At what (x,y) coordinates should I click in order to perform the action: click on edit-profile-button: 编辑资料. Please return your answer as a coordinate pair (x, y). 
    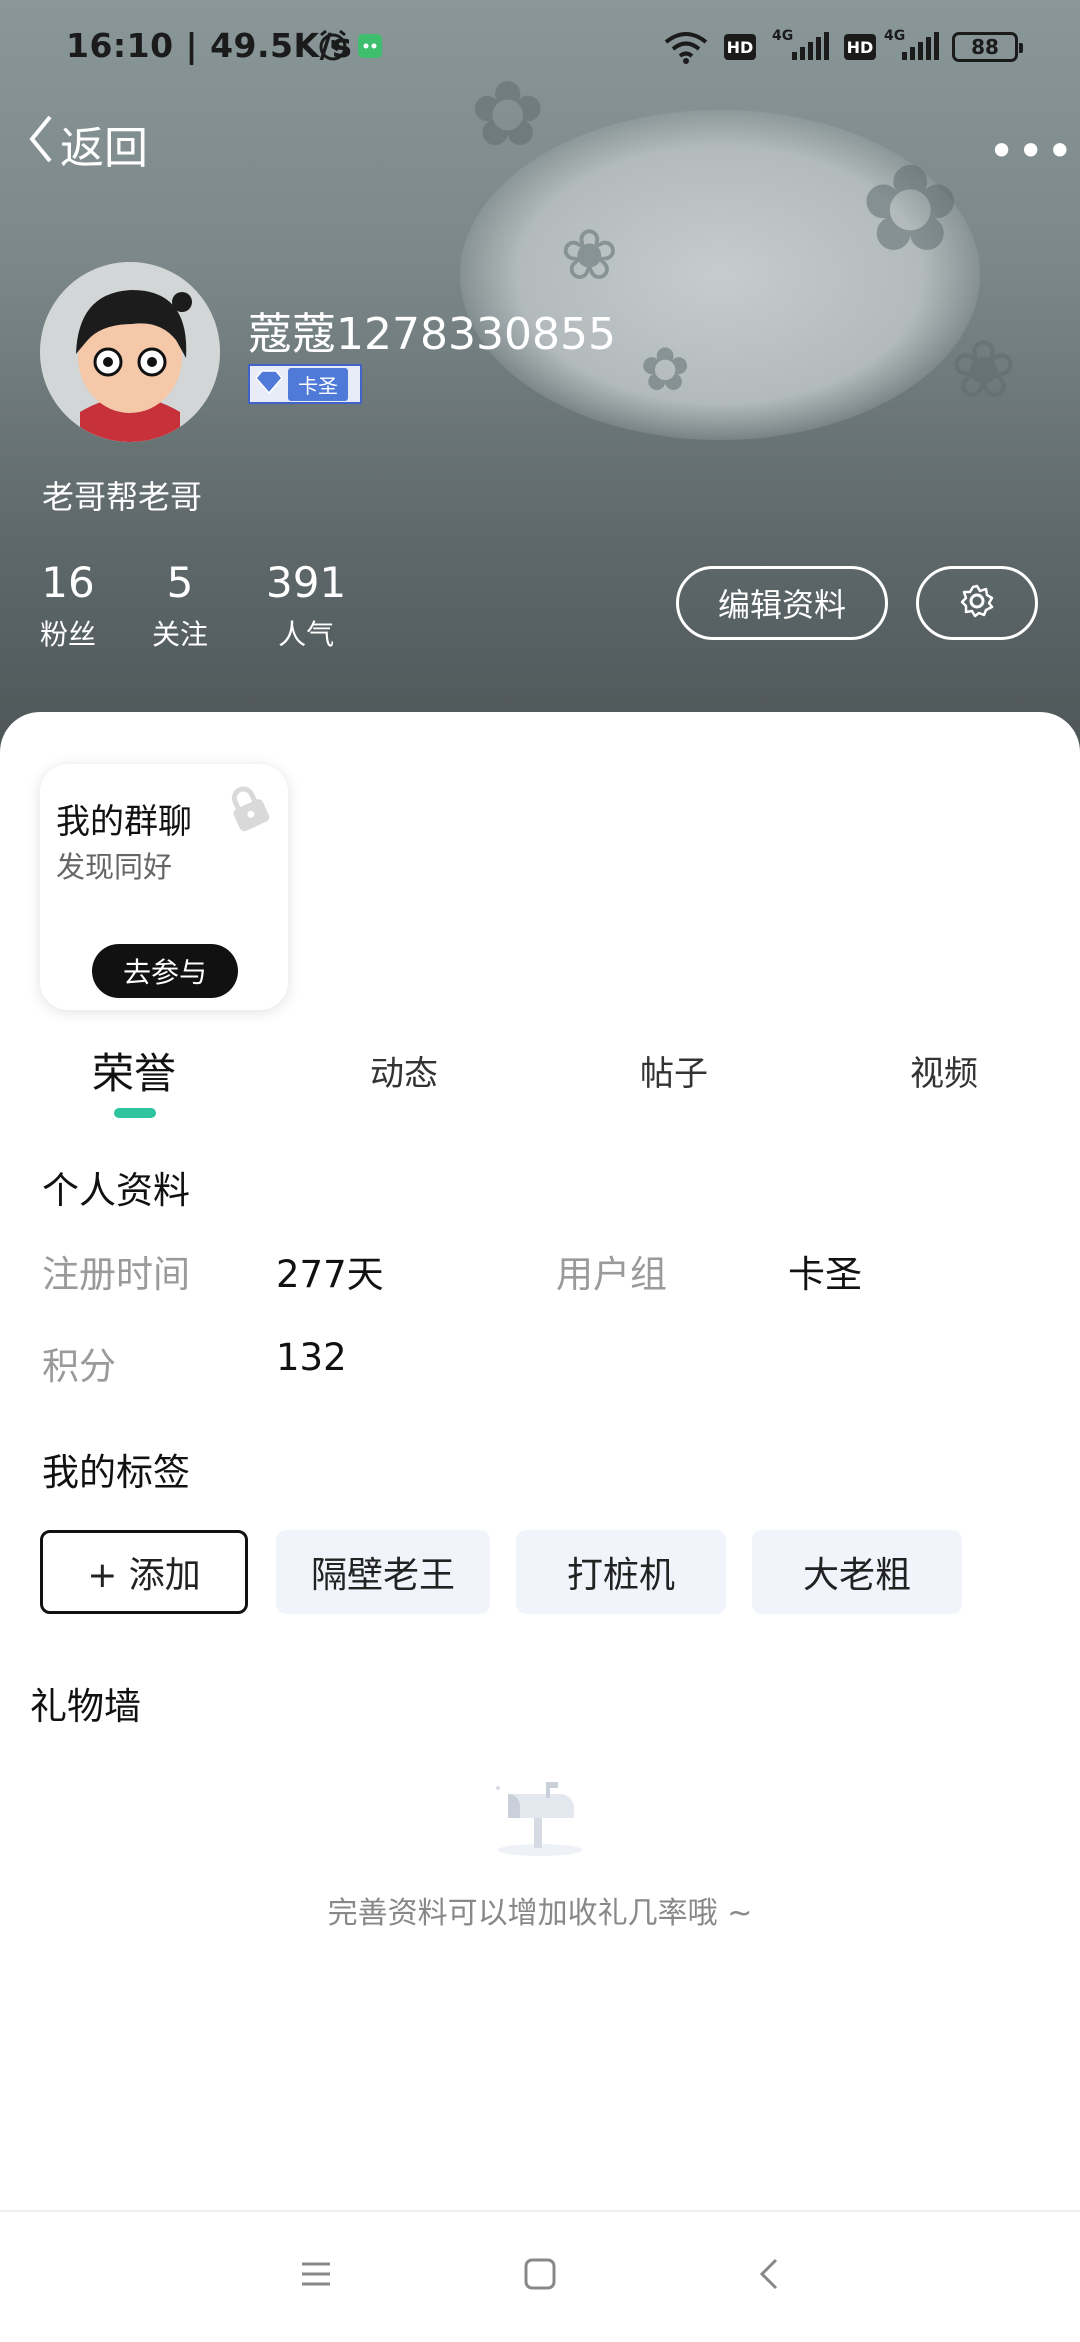
    Looking at the image, I should click on (782, 603).